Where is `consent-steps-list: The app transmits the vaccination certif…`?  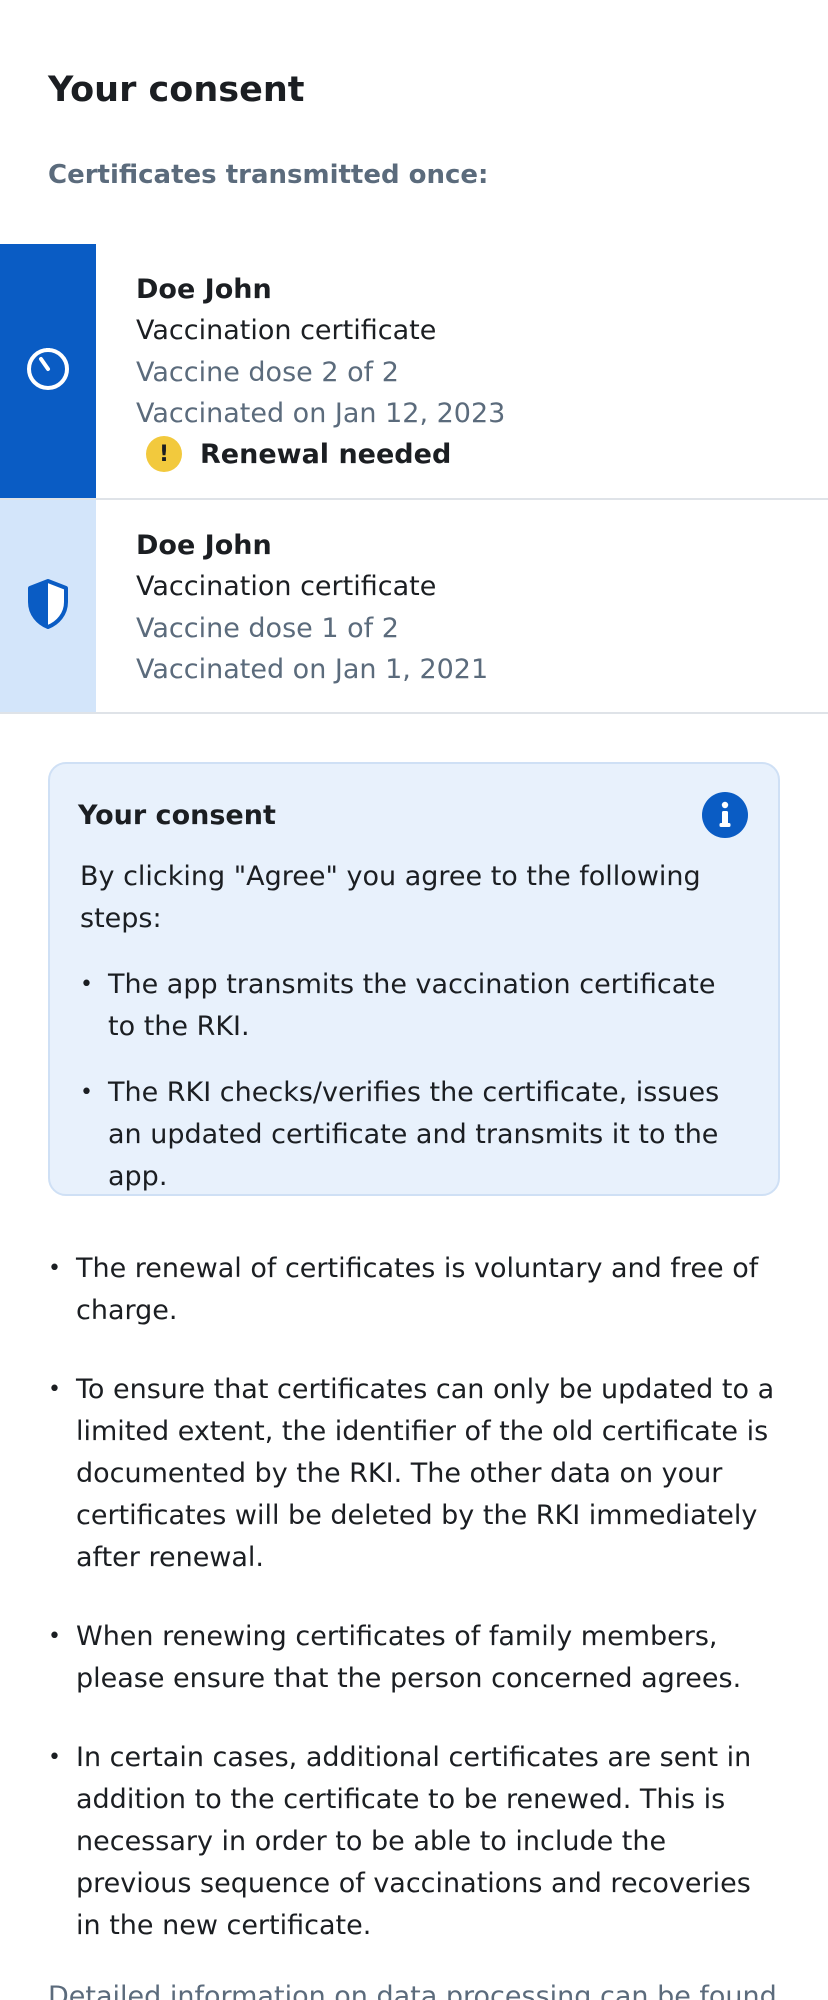
consent-steps-list: The app transmits the vaccination certif… is located at coordinates (415, 1093).